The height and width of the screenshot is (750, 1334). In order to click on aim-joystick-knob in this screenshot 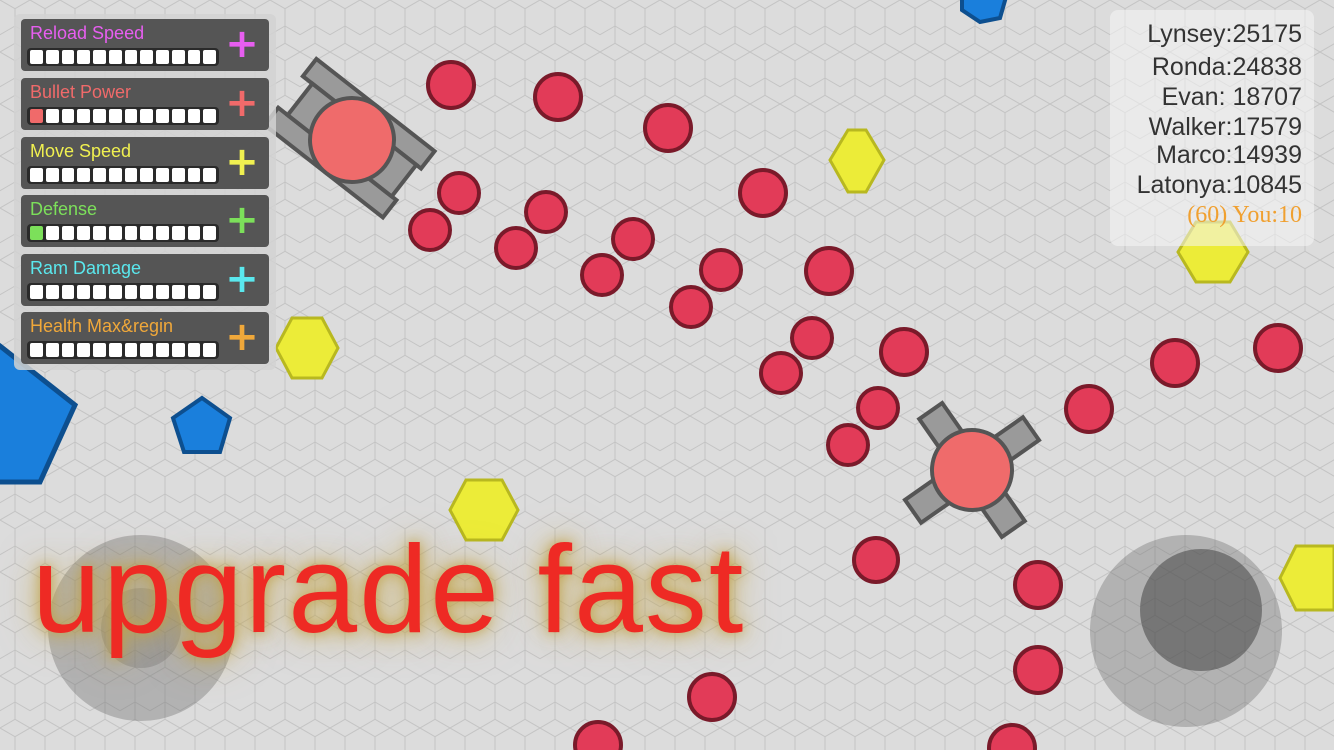, I will do `click(1201, 610)`.